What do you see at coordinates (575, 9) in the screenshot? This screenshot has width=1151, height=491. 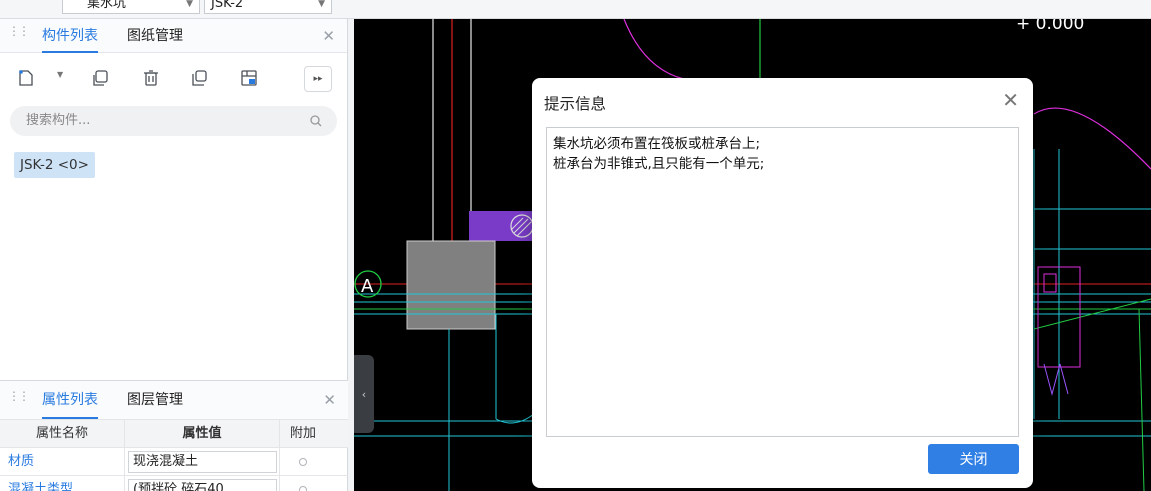 I see `top-selector-bar: 集水坑 ▼ JSK-2 ▼` at bounding box center [575, 9].